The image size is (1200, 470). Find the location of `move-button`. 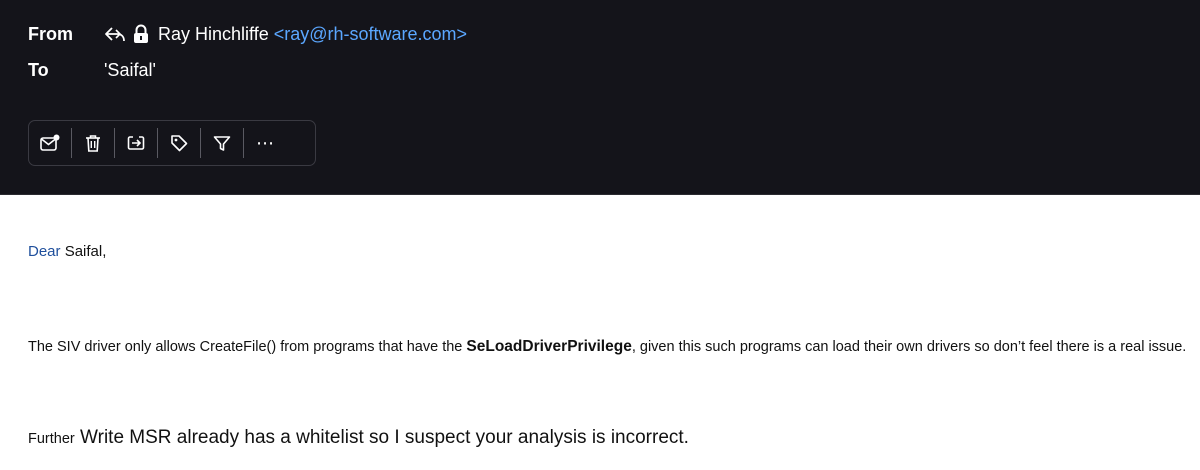

move-button is located at coordinates (136, 143).